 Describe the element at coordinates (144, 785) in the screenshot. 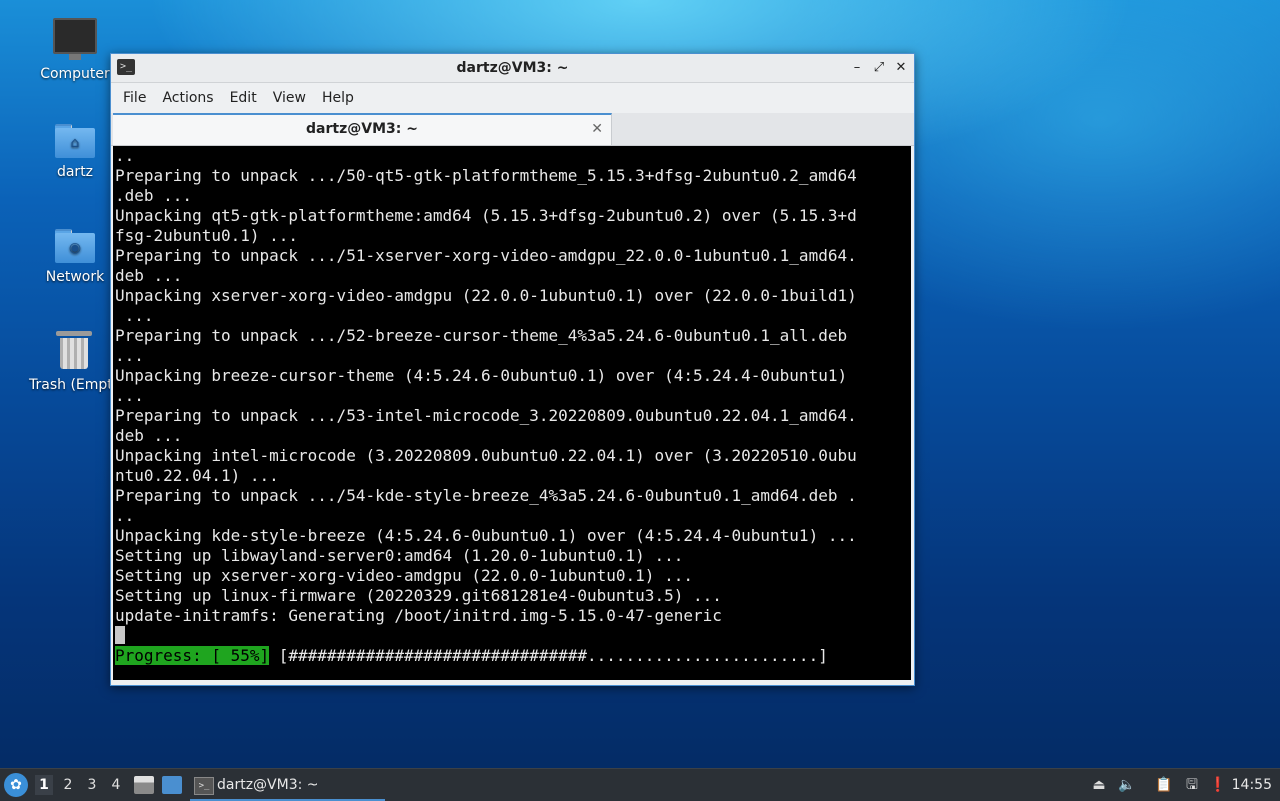

I see `file-manager-icon` at that location.